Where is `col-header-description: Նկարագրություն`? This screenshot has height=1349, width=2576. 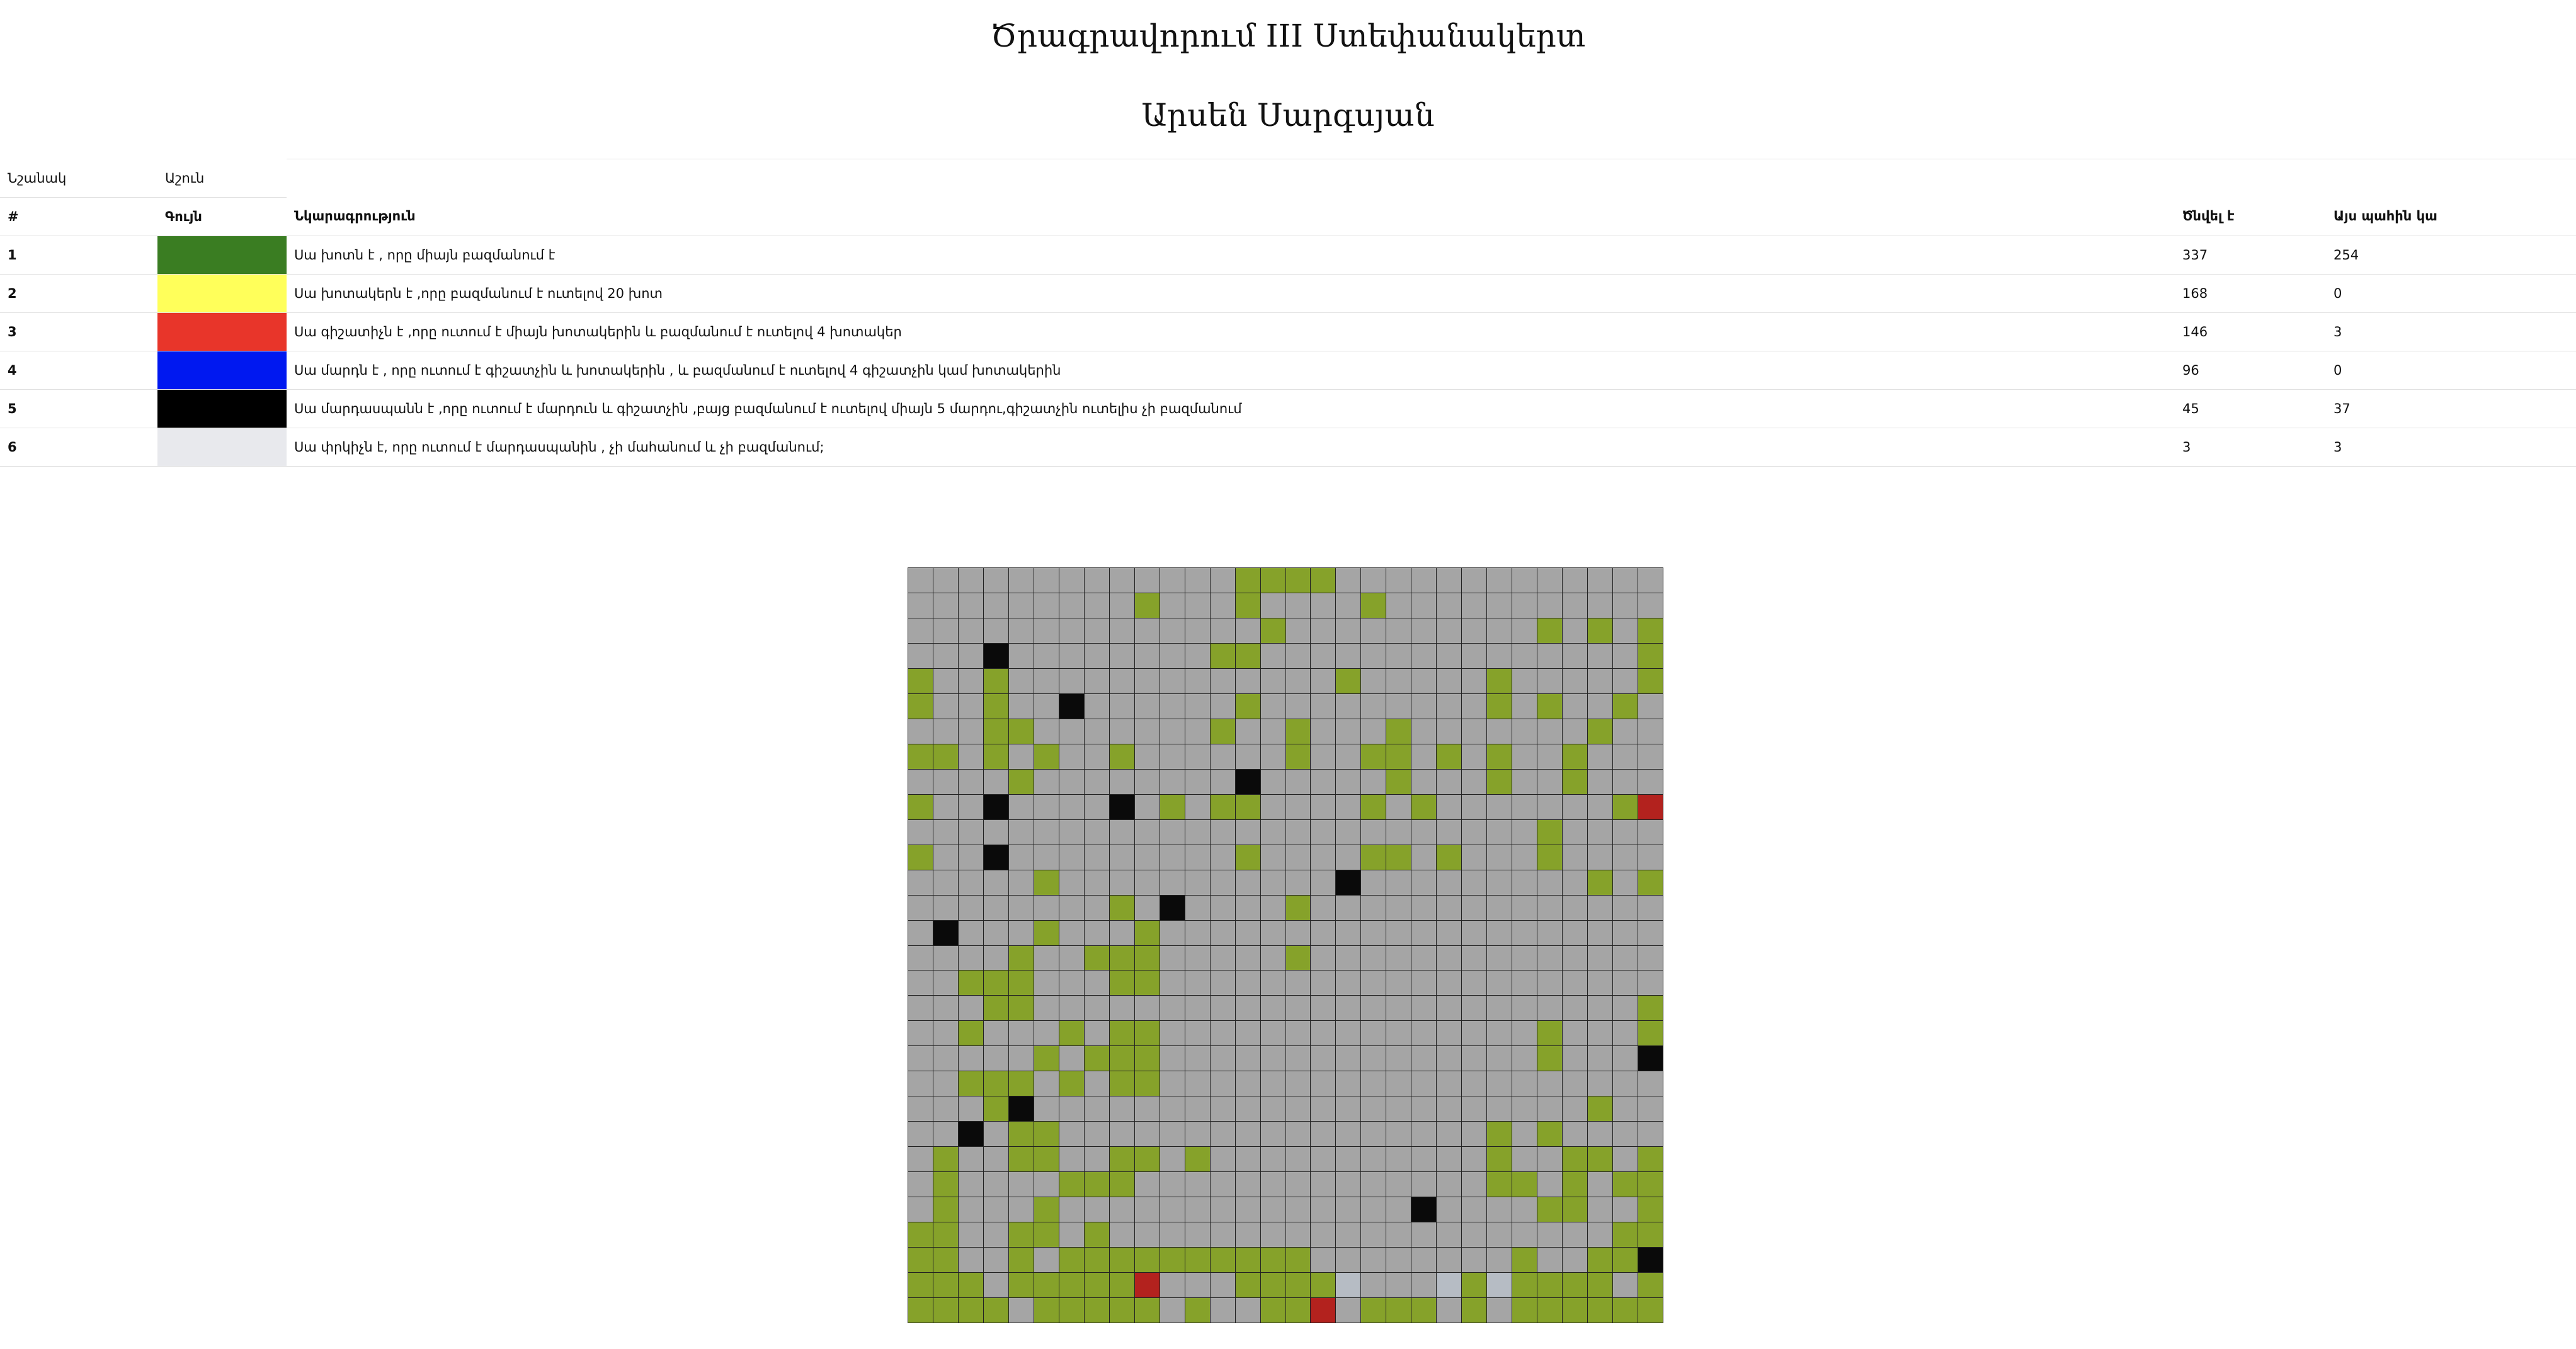
col-header-description: Նկարագրություն is located at coordinates (1231, 216).